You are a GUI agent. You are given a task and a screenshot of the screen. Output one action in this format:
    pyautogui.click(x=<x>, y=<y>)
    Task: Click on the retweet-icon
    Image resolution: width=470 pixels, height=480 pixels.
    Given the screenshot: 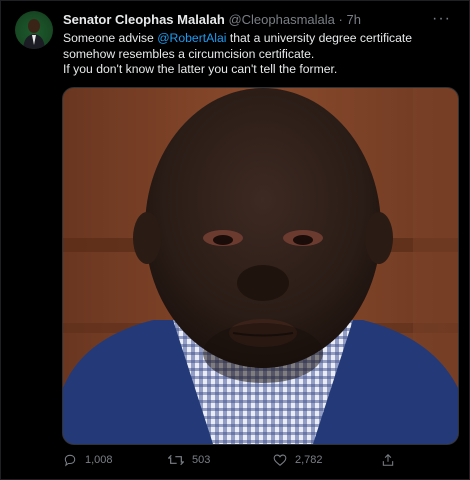 What is the action you would take?
    pyautogui.click(x=176, y=460)
    